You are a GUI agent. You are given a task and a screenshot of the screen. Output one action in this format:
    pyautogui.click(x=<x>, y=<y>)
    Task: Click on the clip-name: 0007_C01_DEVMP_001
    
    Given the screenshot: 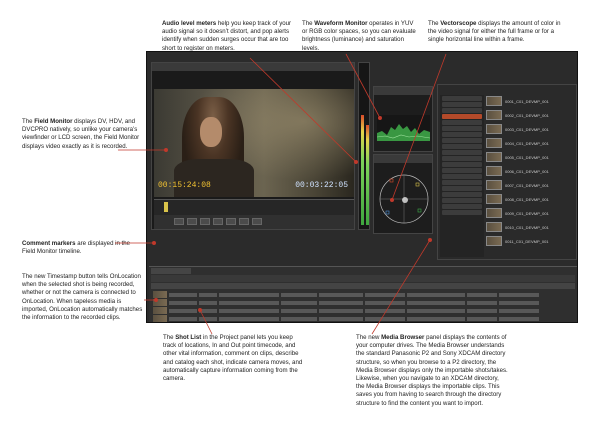 What is the action you would take?
    pyautogui.click(x=527, y=185)
    